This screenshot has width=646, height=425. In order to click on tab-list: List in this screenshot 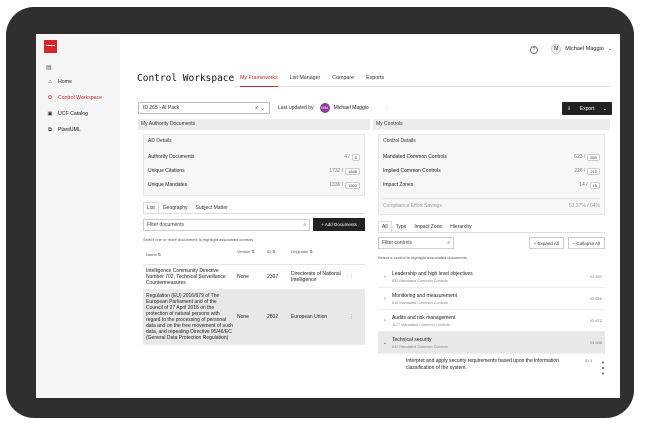, I will do `click(151, 207)`.